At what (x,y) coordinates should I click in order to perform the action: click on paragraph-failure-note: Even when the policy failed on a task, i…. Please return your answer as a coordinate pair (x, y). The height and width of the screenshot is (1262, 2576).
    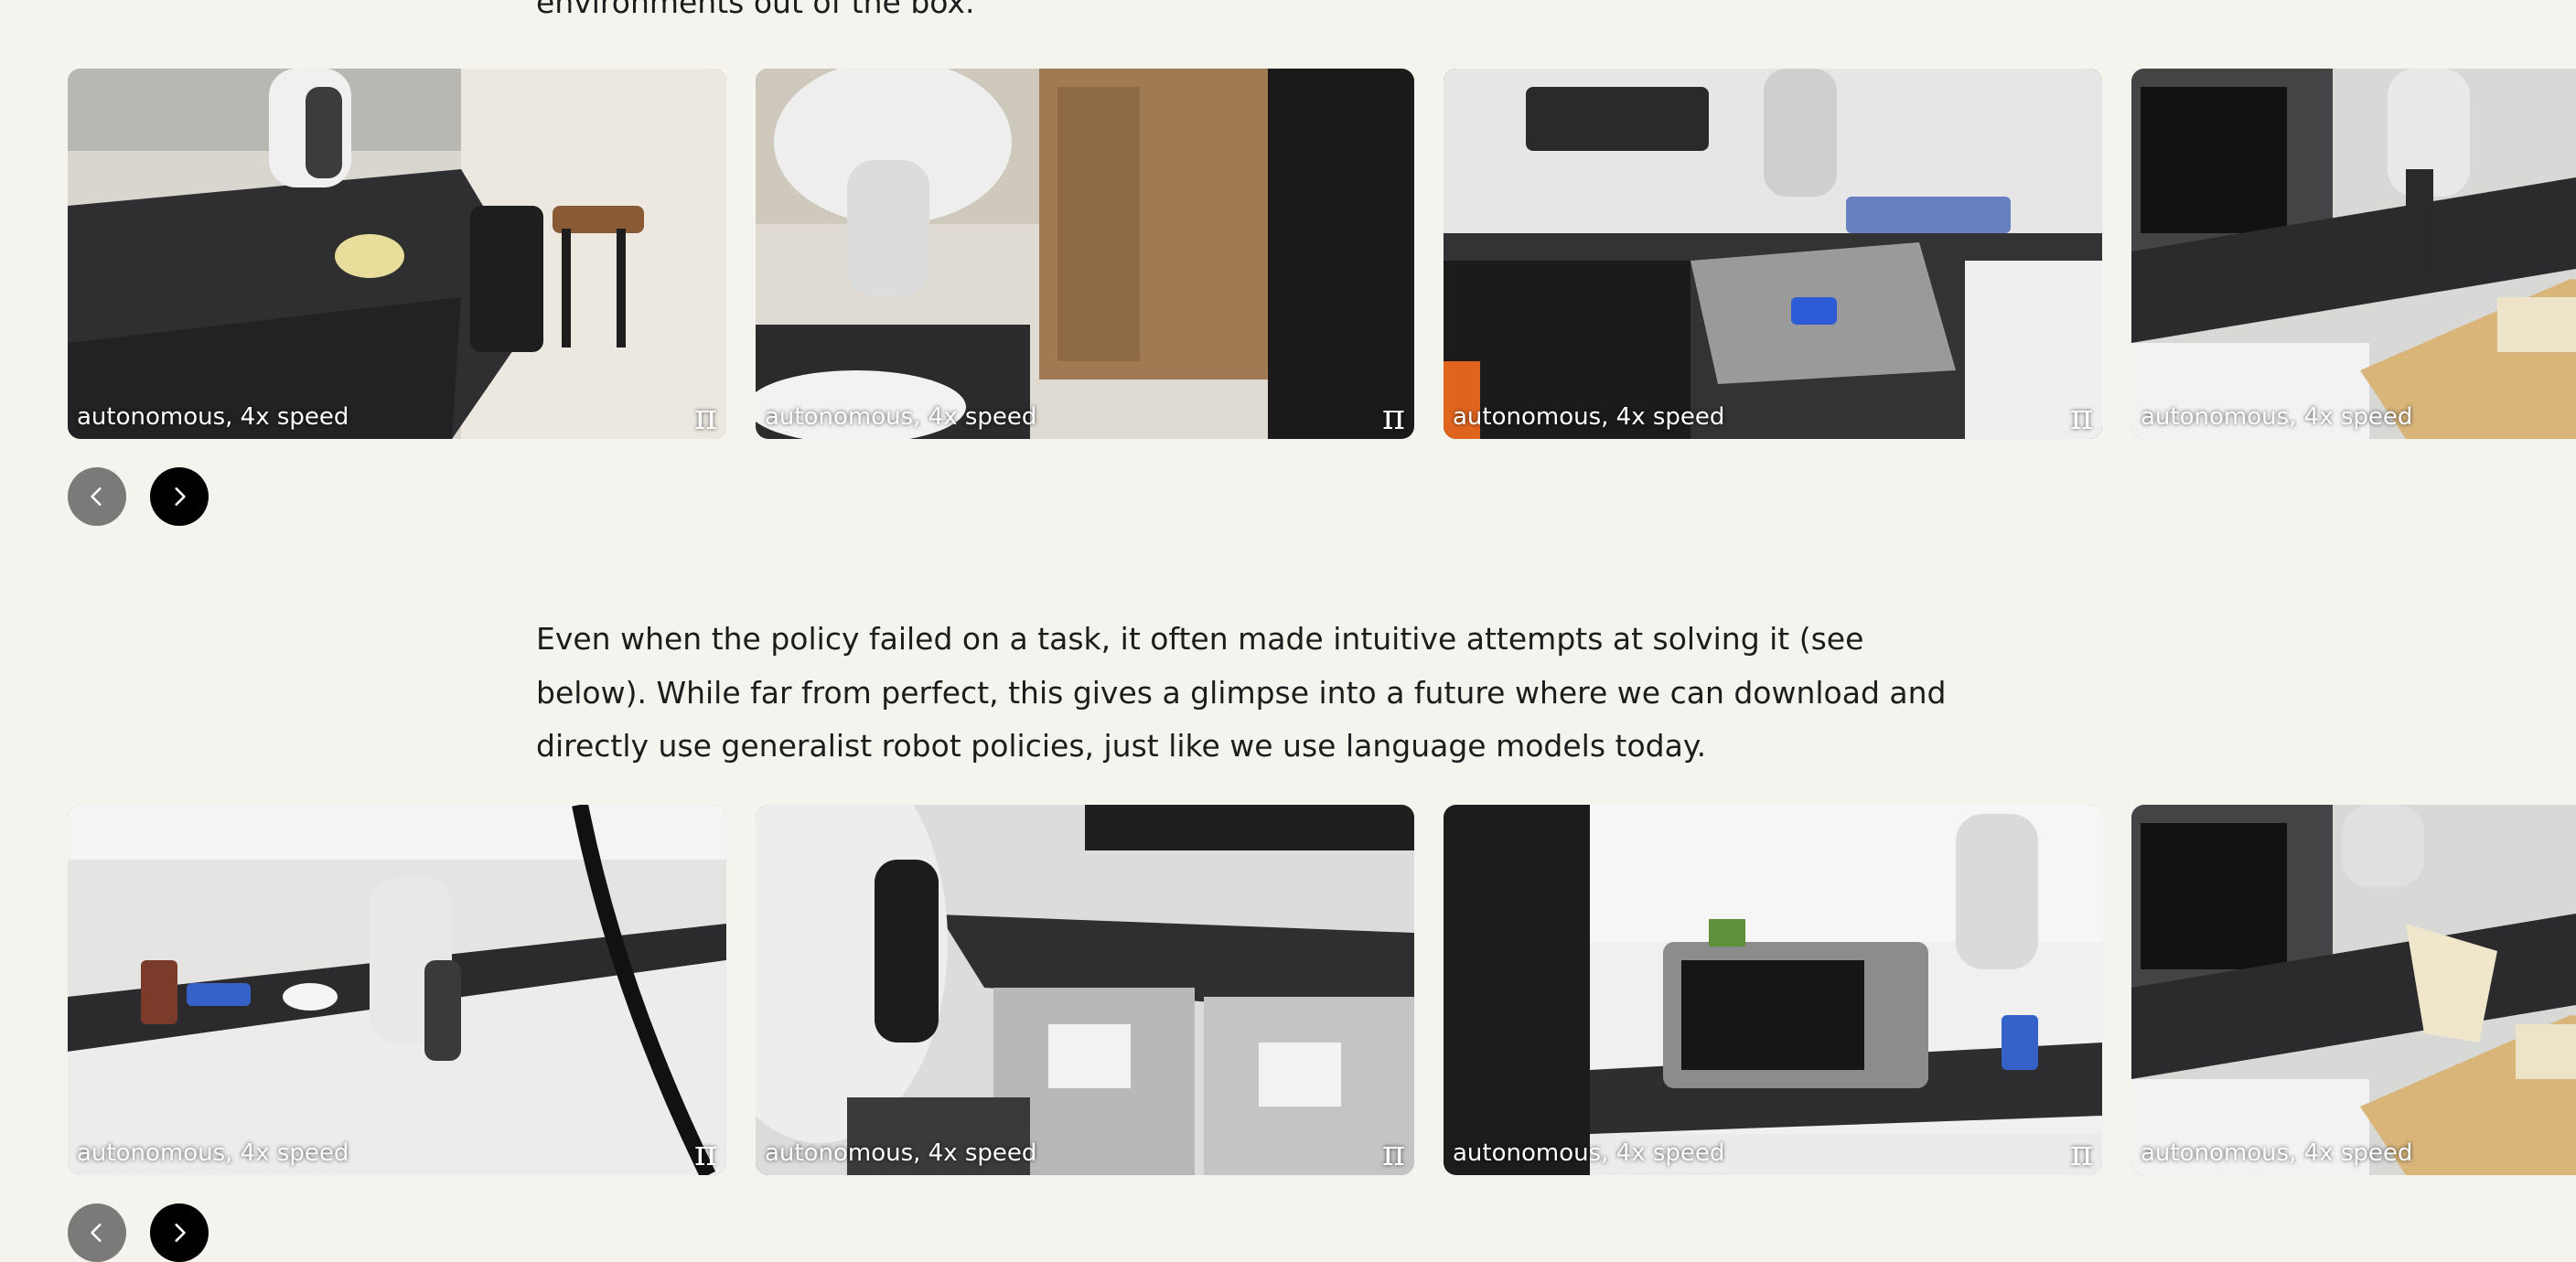
    Looking at the image, I should click on (1241, 692).